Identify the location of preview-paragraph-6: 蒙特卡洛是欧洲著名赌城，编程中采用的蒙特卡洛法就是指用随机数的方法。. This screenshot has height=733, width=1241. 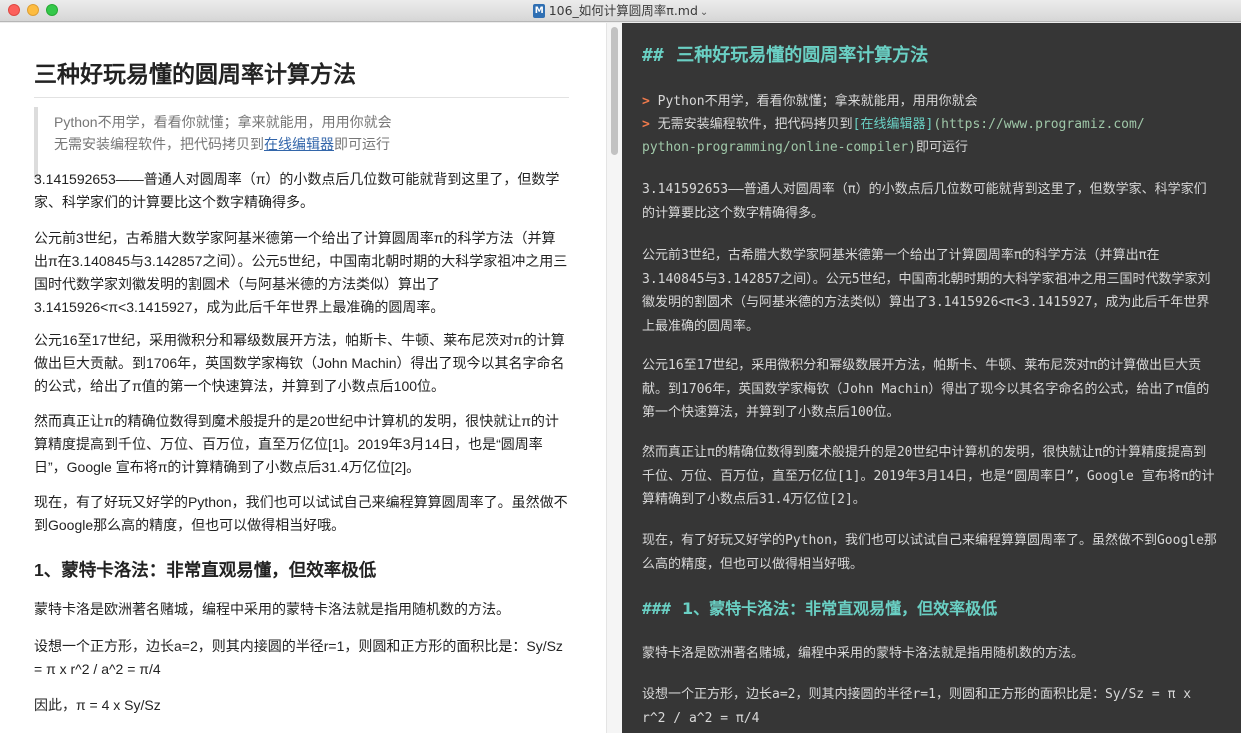
(272, 609).